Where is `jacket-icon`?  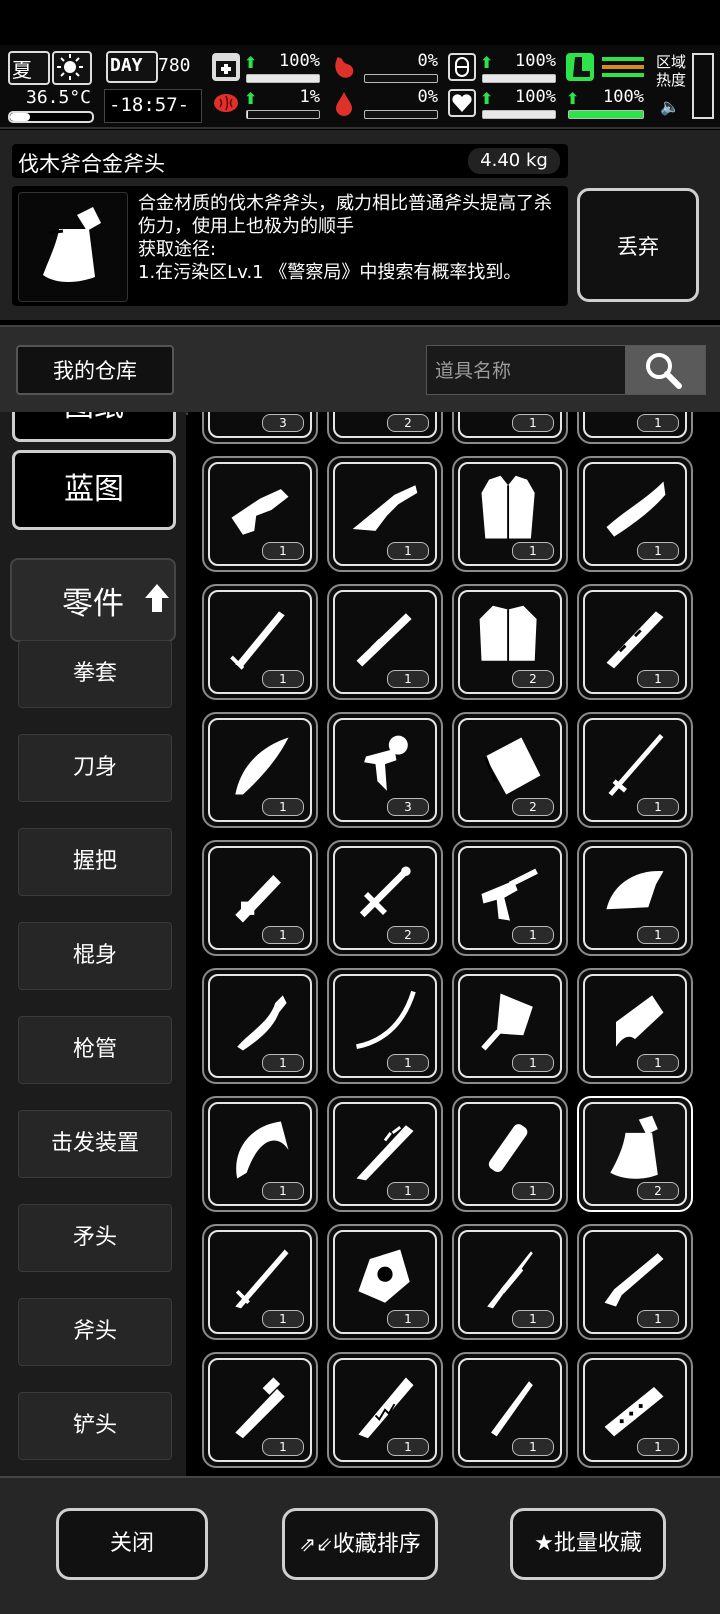 jacket-icon is located at coordinates (508, 633).